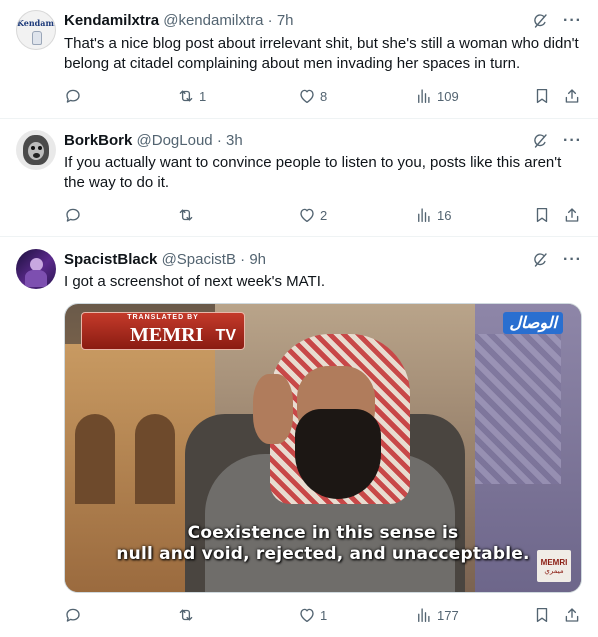 Image resolution: width=598 pixels, height=637 pixels. What do you see at coordinates (533, 323) in the screenshot?
I see `channel-logo: الوصال` at bounding box center [533, 323].